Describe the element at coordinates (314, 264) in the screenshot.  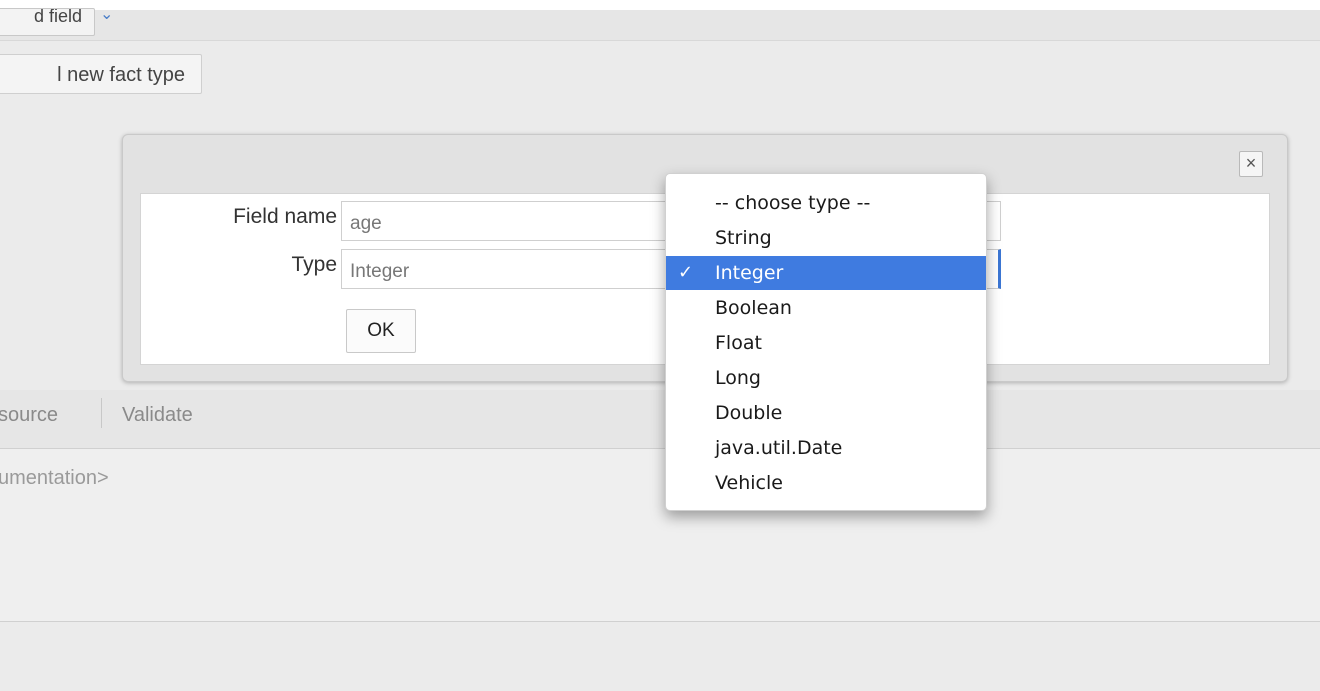
I see `type-label: Type` at that location.